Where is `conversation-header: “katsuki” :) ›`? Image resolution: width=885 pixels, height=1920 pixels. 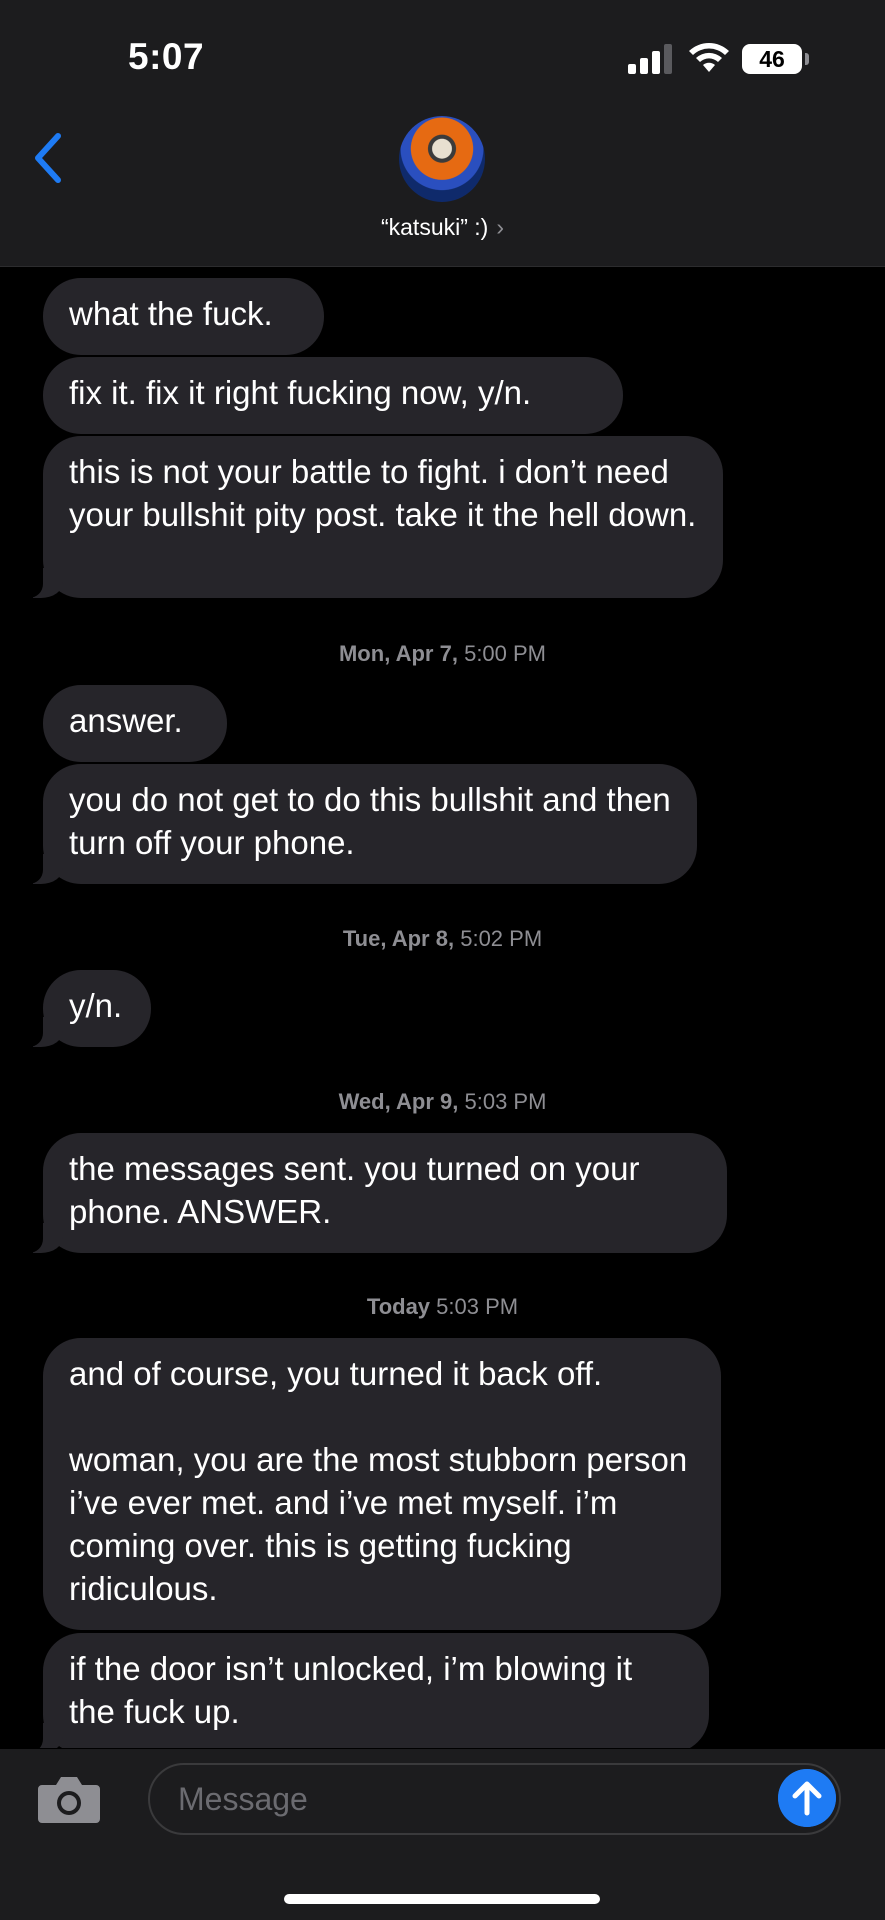 conversation-header: “katsuki” :) › is located at coordinates (442, 188).